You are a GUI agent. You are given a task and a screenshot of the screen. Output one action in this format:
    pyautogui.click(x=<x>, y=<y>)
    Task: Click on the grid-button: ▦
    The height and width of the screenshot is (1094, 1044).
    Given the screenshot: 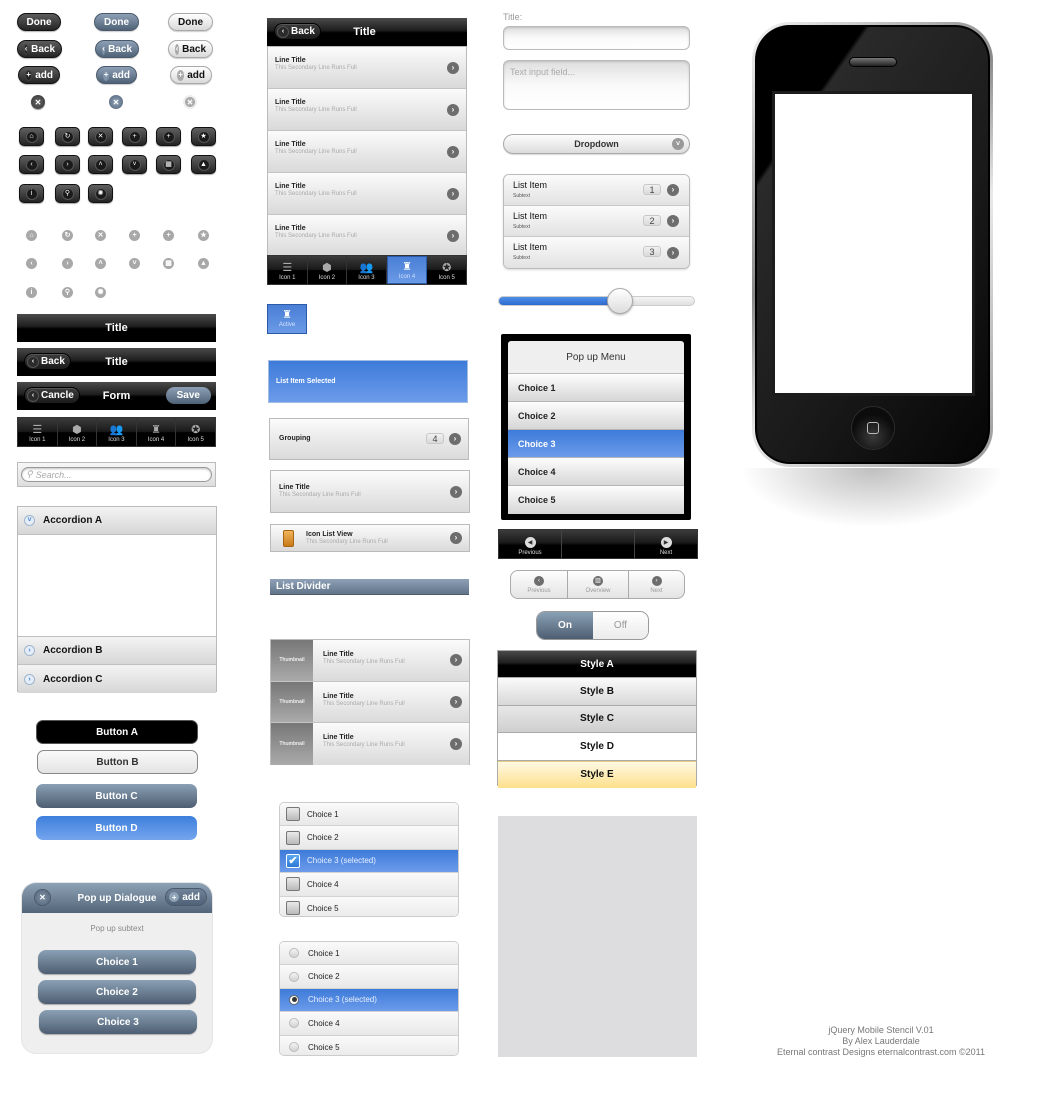 What is the action you would take?
    pyautogui.click(x=168, y=164)
    